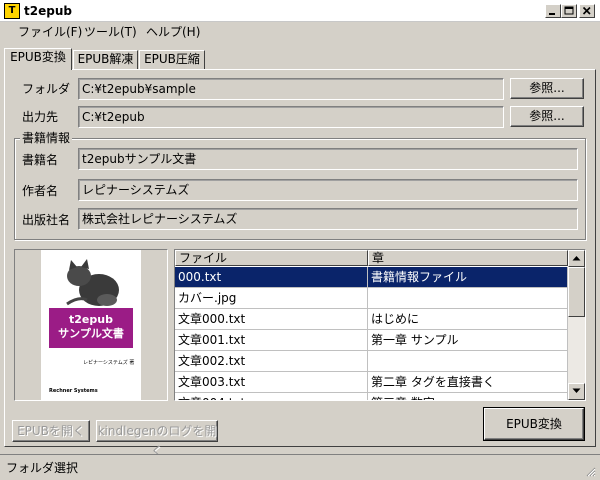 The image size is (600, 480). I want to click on table-row: 文章000.txt はじめに, so click(371, 319).